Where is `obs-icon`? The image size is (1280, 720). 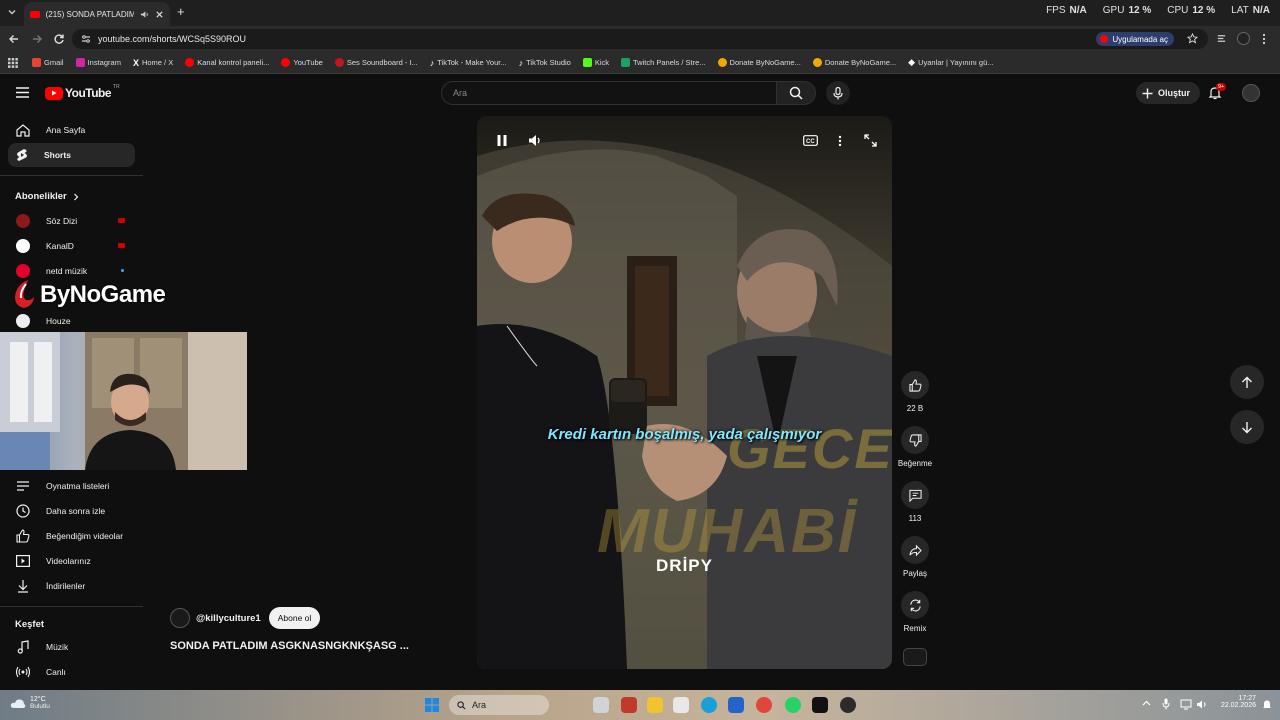
obs-icon is located at coordinates (848, 705).